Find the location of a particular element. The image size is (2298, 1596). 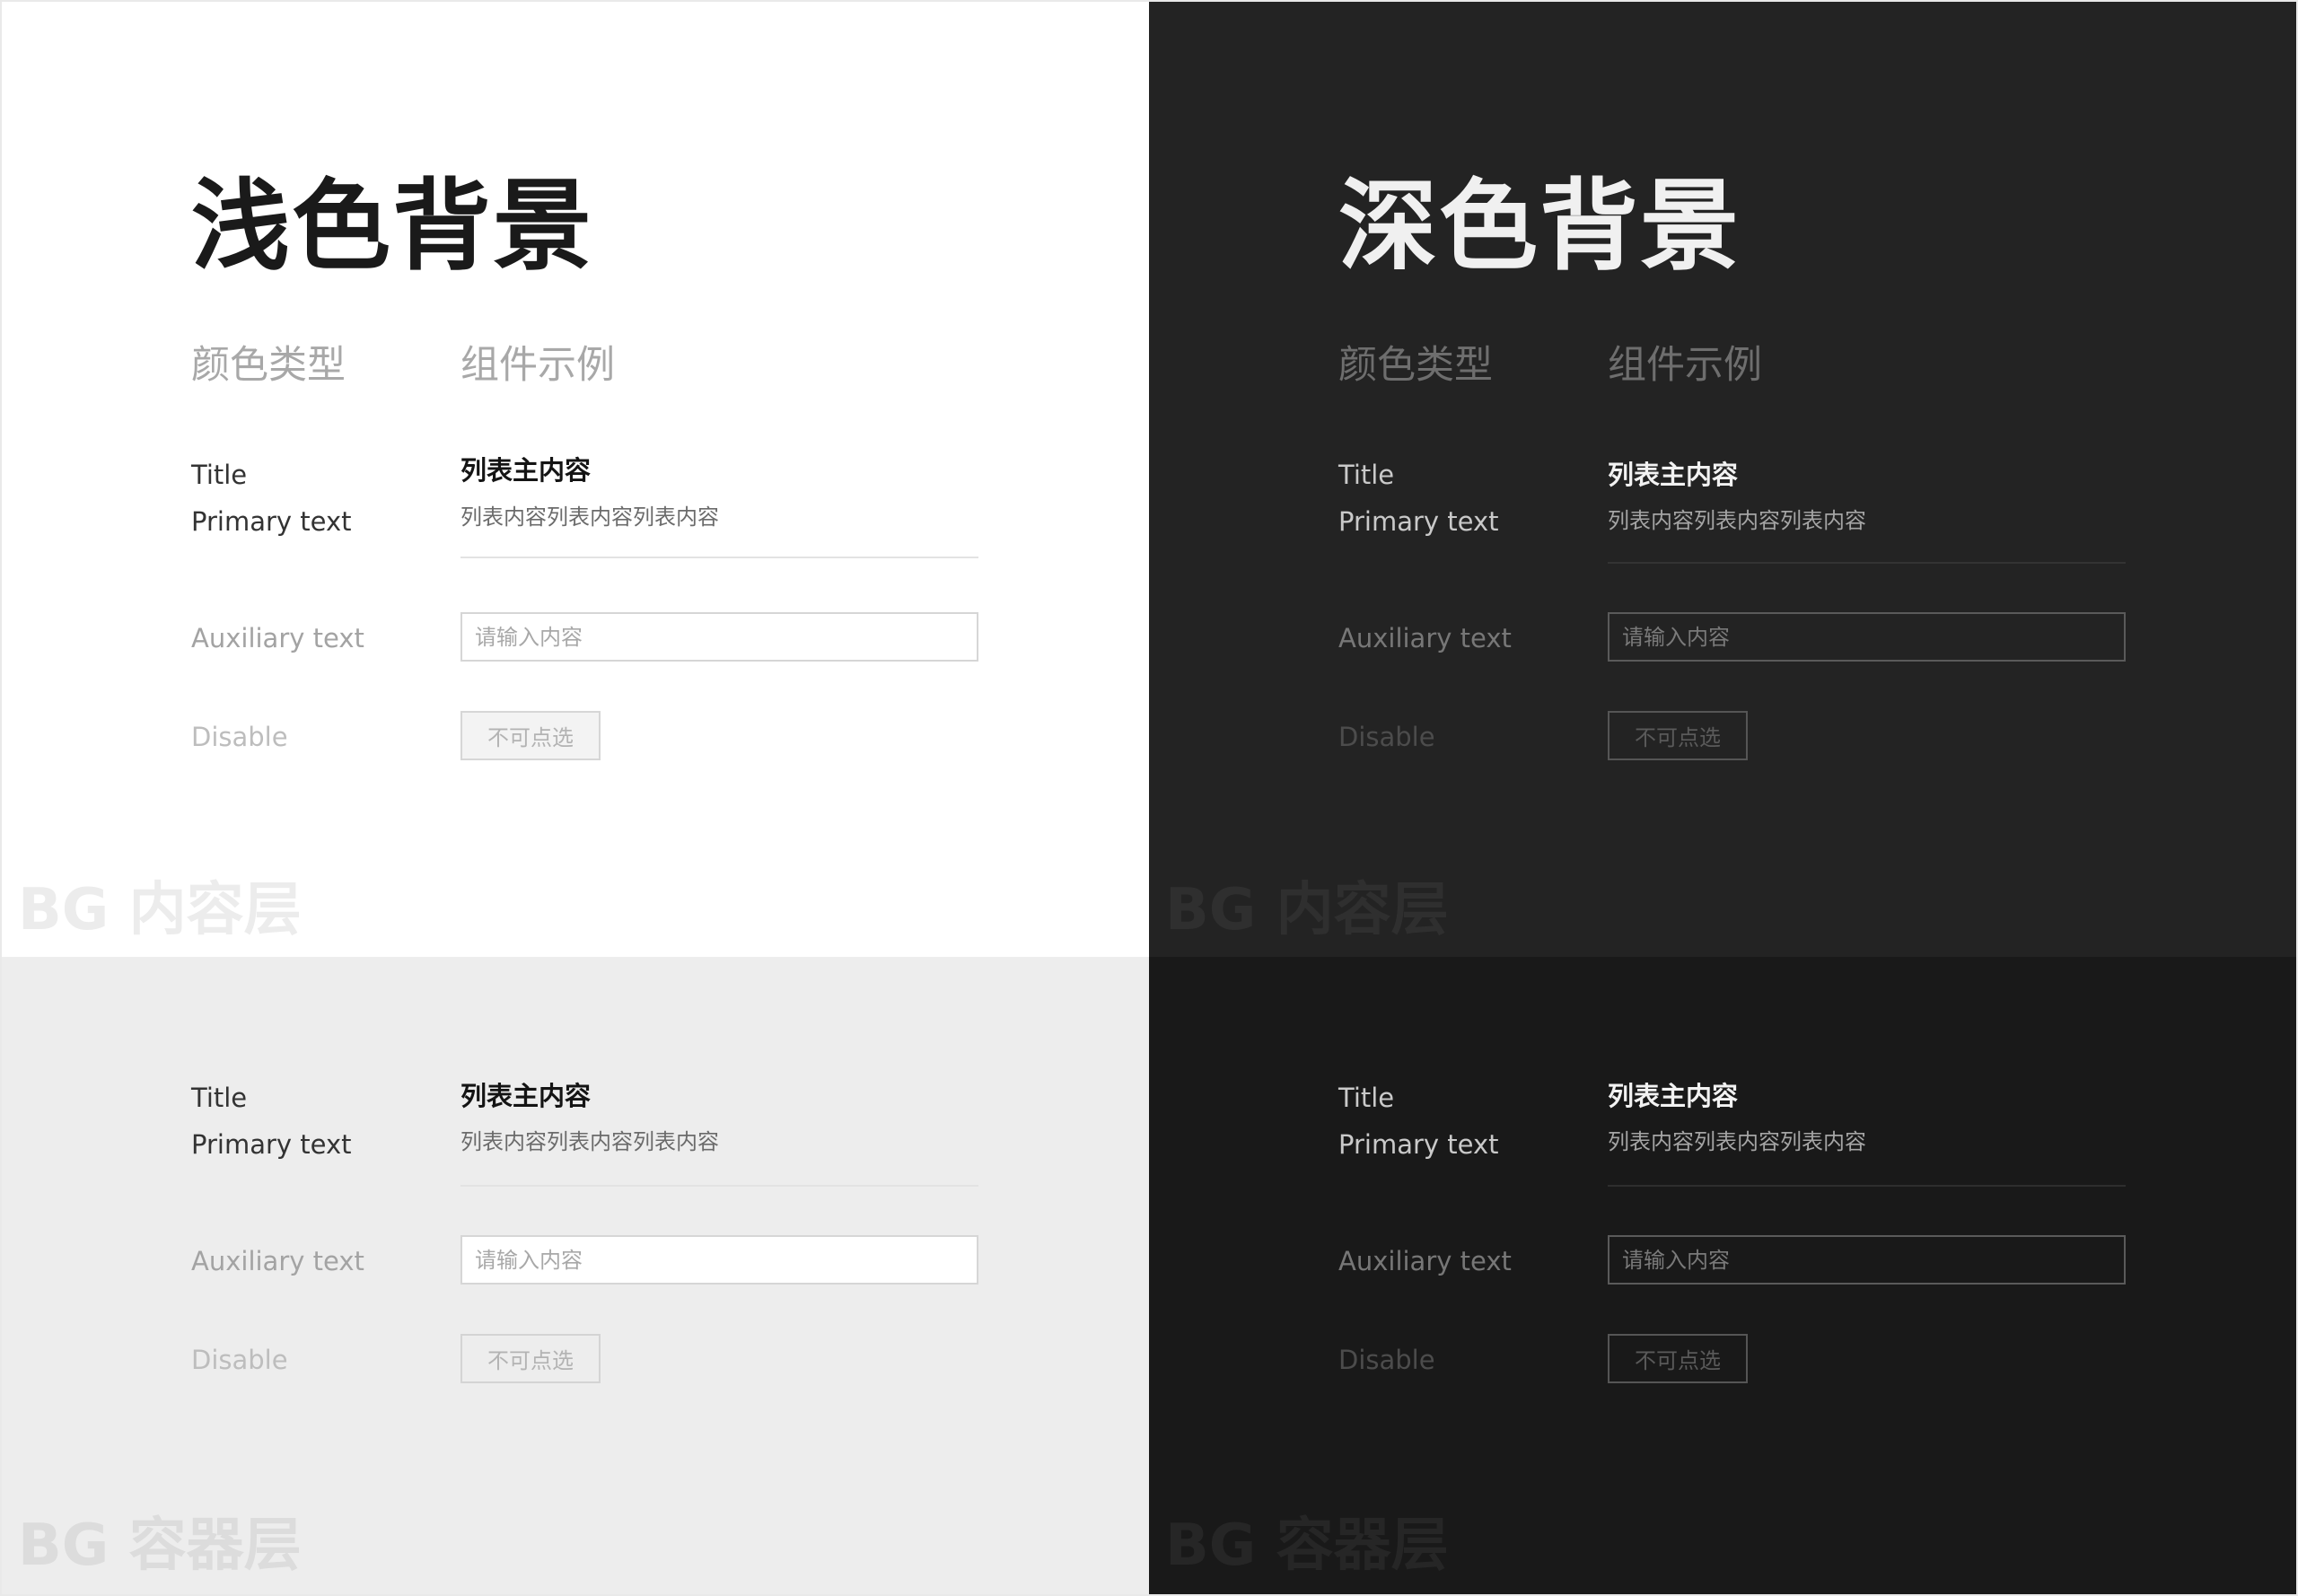

dark-background-heading: 深色背景 is located at coordinates (1539, 226).